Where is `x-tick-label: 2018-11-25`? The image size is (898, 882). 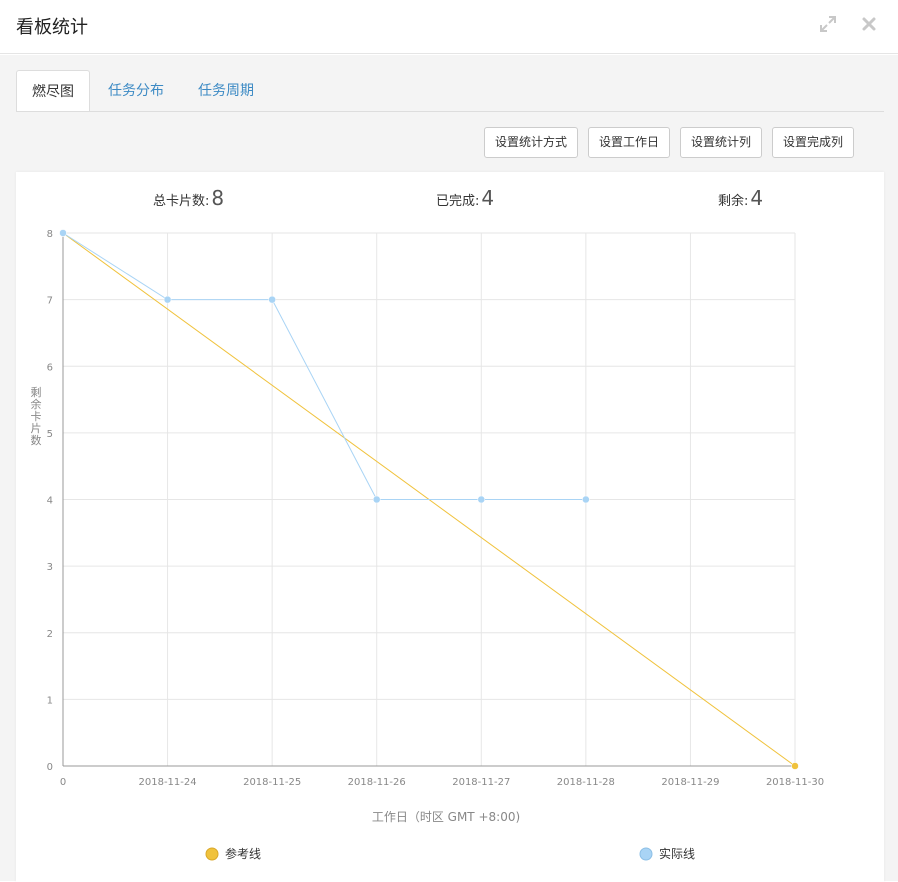
x-tick-label: 2018-11-25 is located at coordinates (272, 782).